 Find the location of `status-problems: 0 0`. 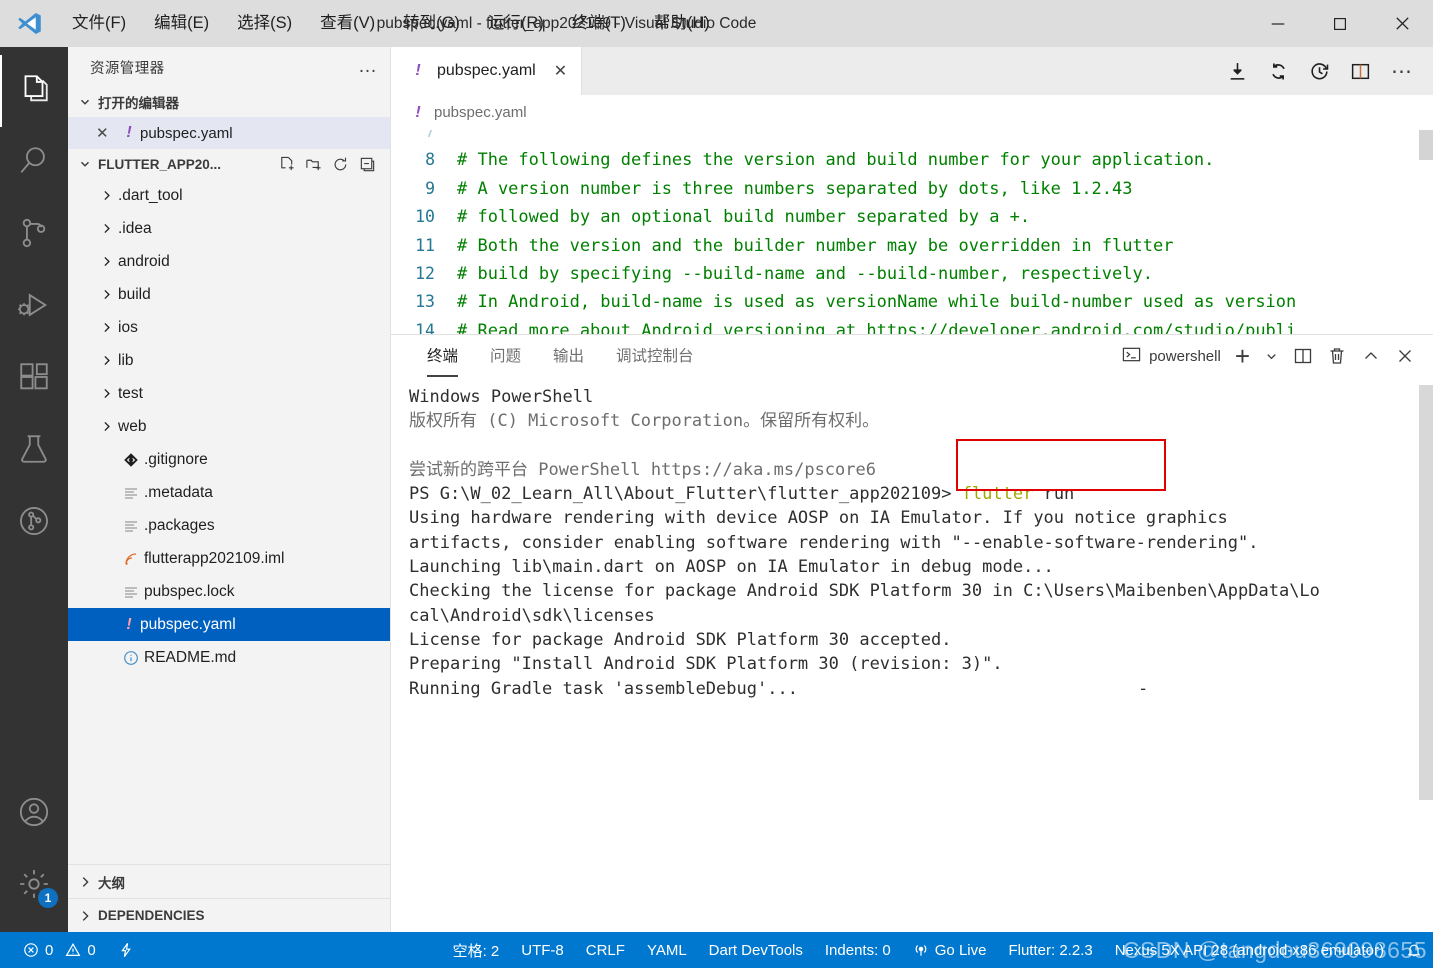

status-problems: 0 0 is located at coordinates (59, 950).